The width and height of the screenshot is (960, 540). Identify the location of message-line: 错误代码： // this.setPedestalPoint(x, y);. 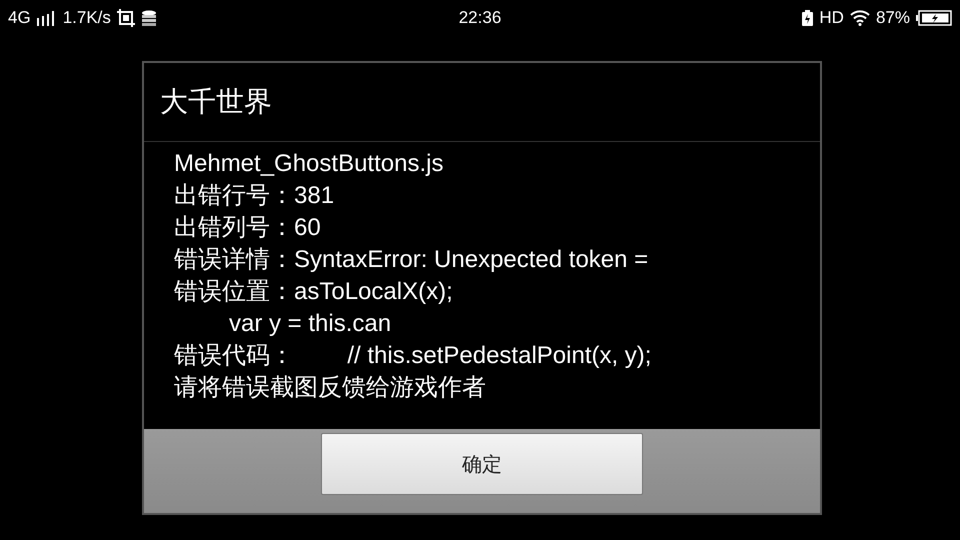
(413, 356).